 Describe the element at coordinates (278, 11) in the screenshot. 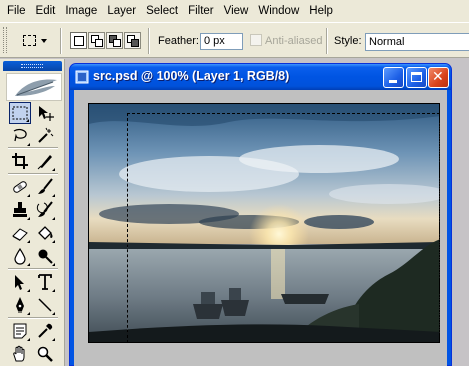

I see `menu-window: Window` at that location.